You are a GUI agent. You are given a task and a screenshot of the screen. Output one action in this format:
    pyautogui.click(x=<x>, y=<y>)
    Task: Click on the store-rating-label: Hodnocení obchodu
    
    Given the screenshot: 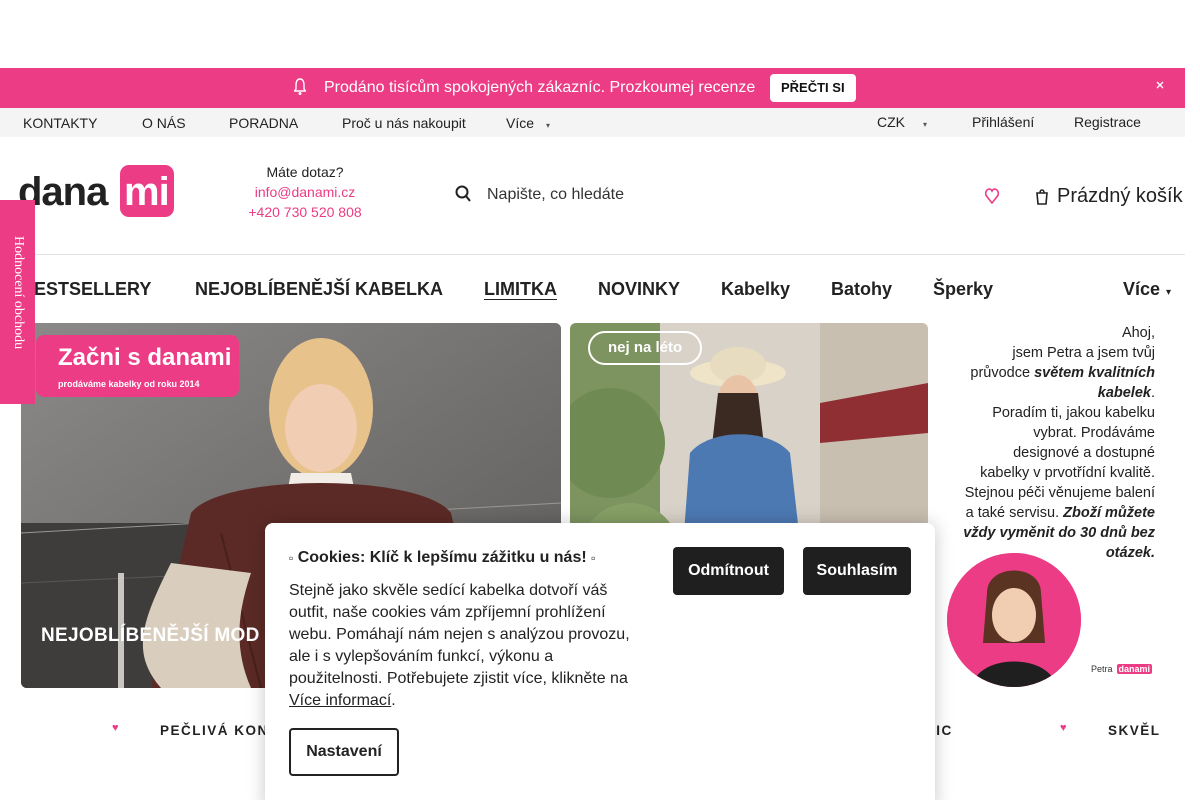 What is the action you would take?
    pyautogui.click(x=18, y=293)
    